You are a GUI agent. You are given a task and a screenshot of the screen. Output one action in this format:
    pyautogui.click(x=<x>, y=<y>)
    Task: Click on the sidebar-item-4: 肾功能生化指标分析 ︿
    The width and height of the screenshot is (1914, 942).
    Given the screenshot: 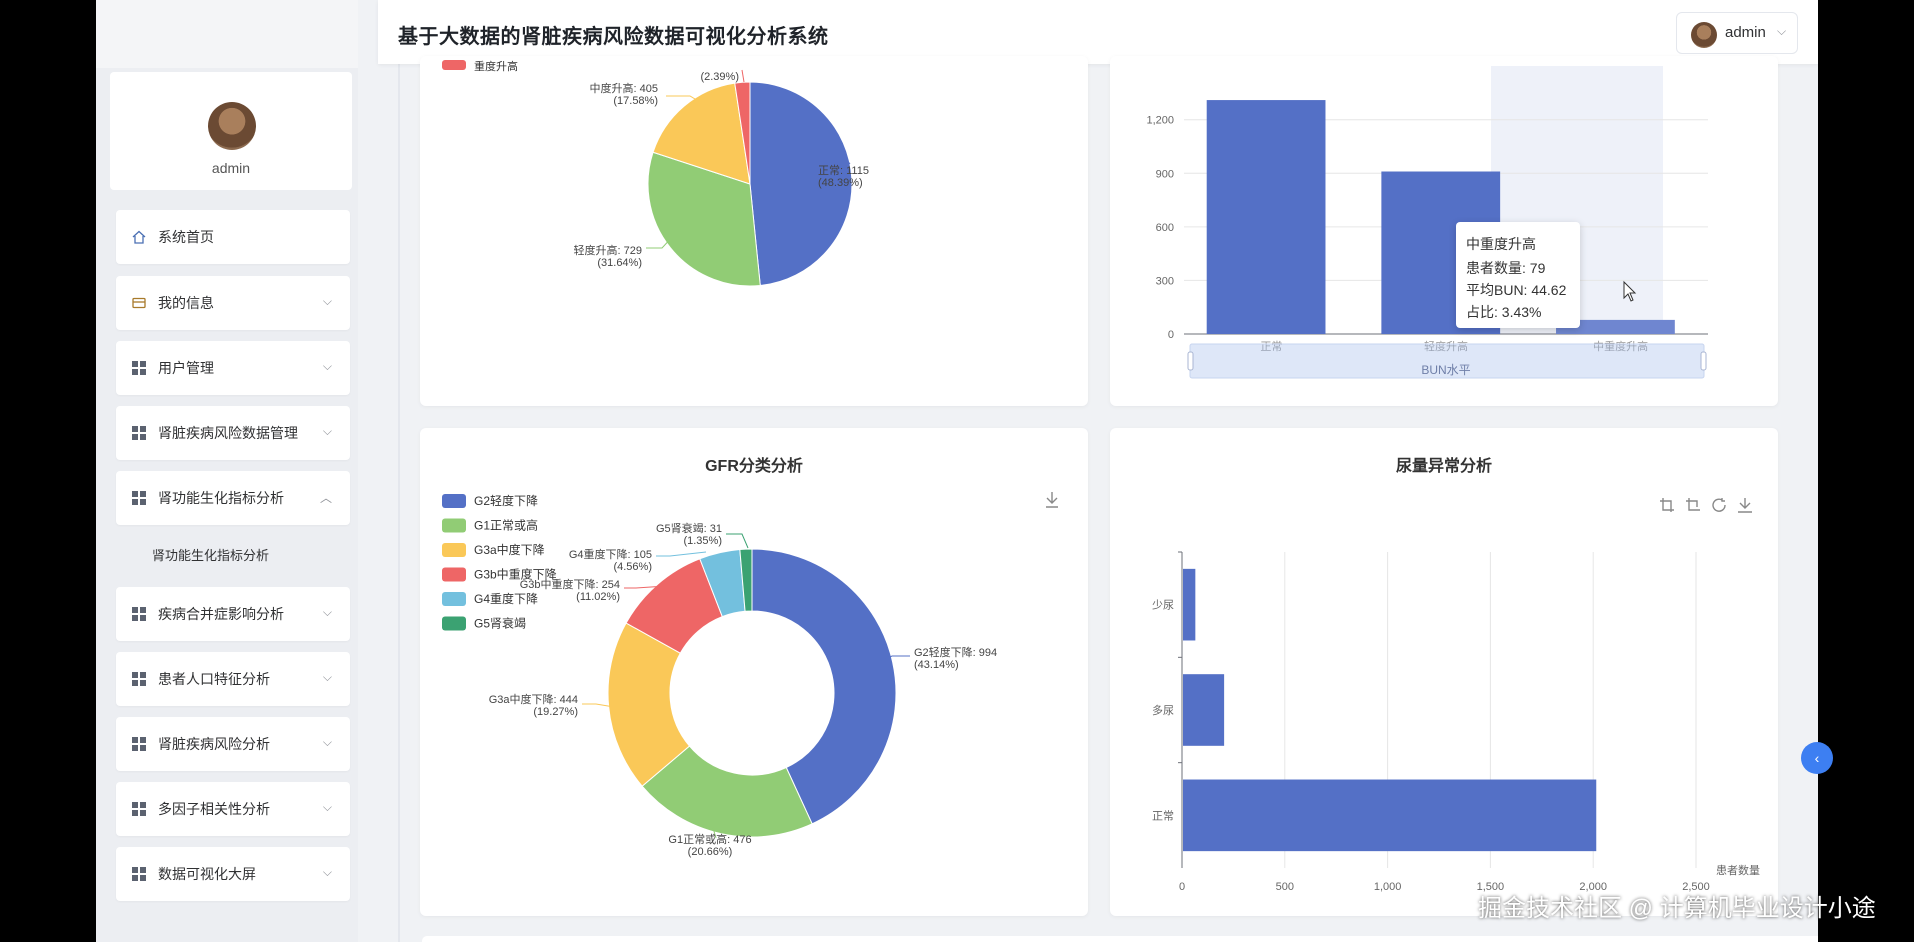 What is the action you would take?
    pyautogui.click(x=233, y=498)
    